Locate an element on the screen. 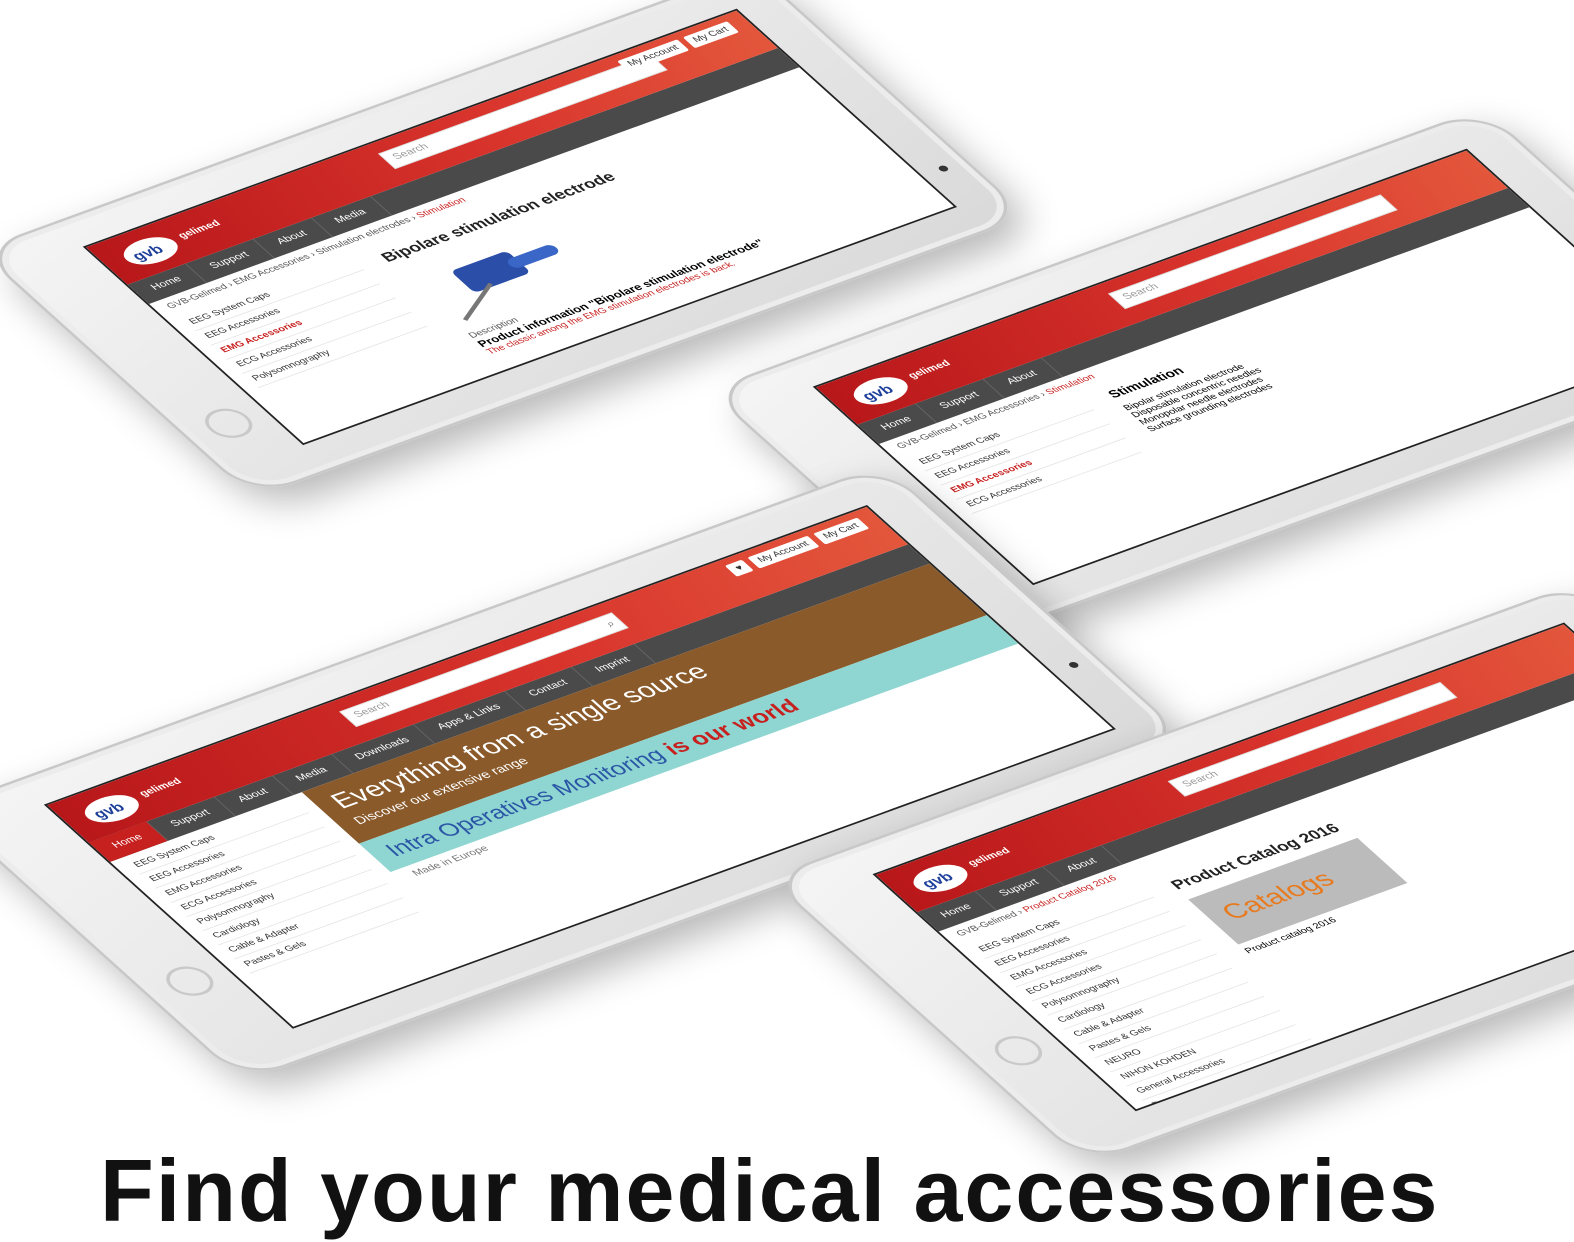  heart-icon: ♥ is located at coordinates (740, 568).